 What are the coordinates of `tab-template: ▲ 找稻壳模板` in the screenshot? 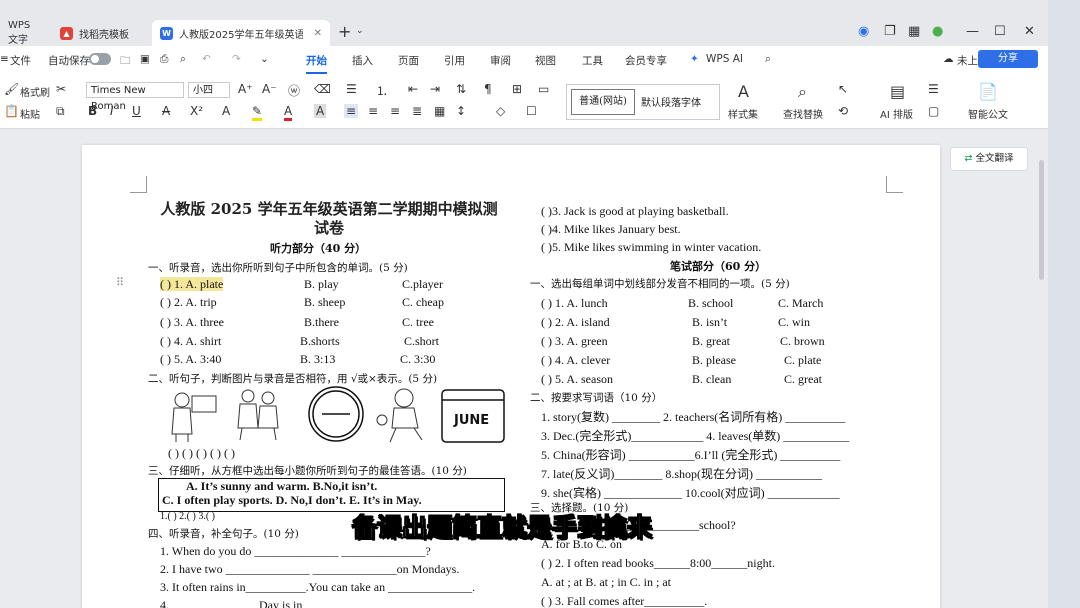 It's located at (99, 33).